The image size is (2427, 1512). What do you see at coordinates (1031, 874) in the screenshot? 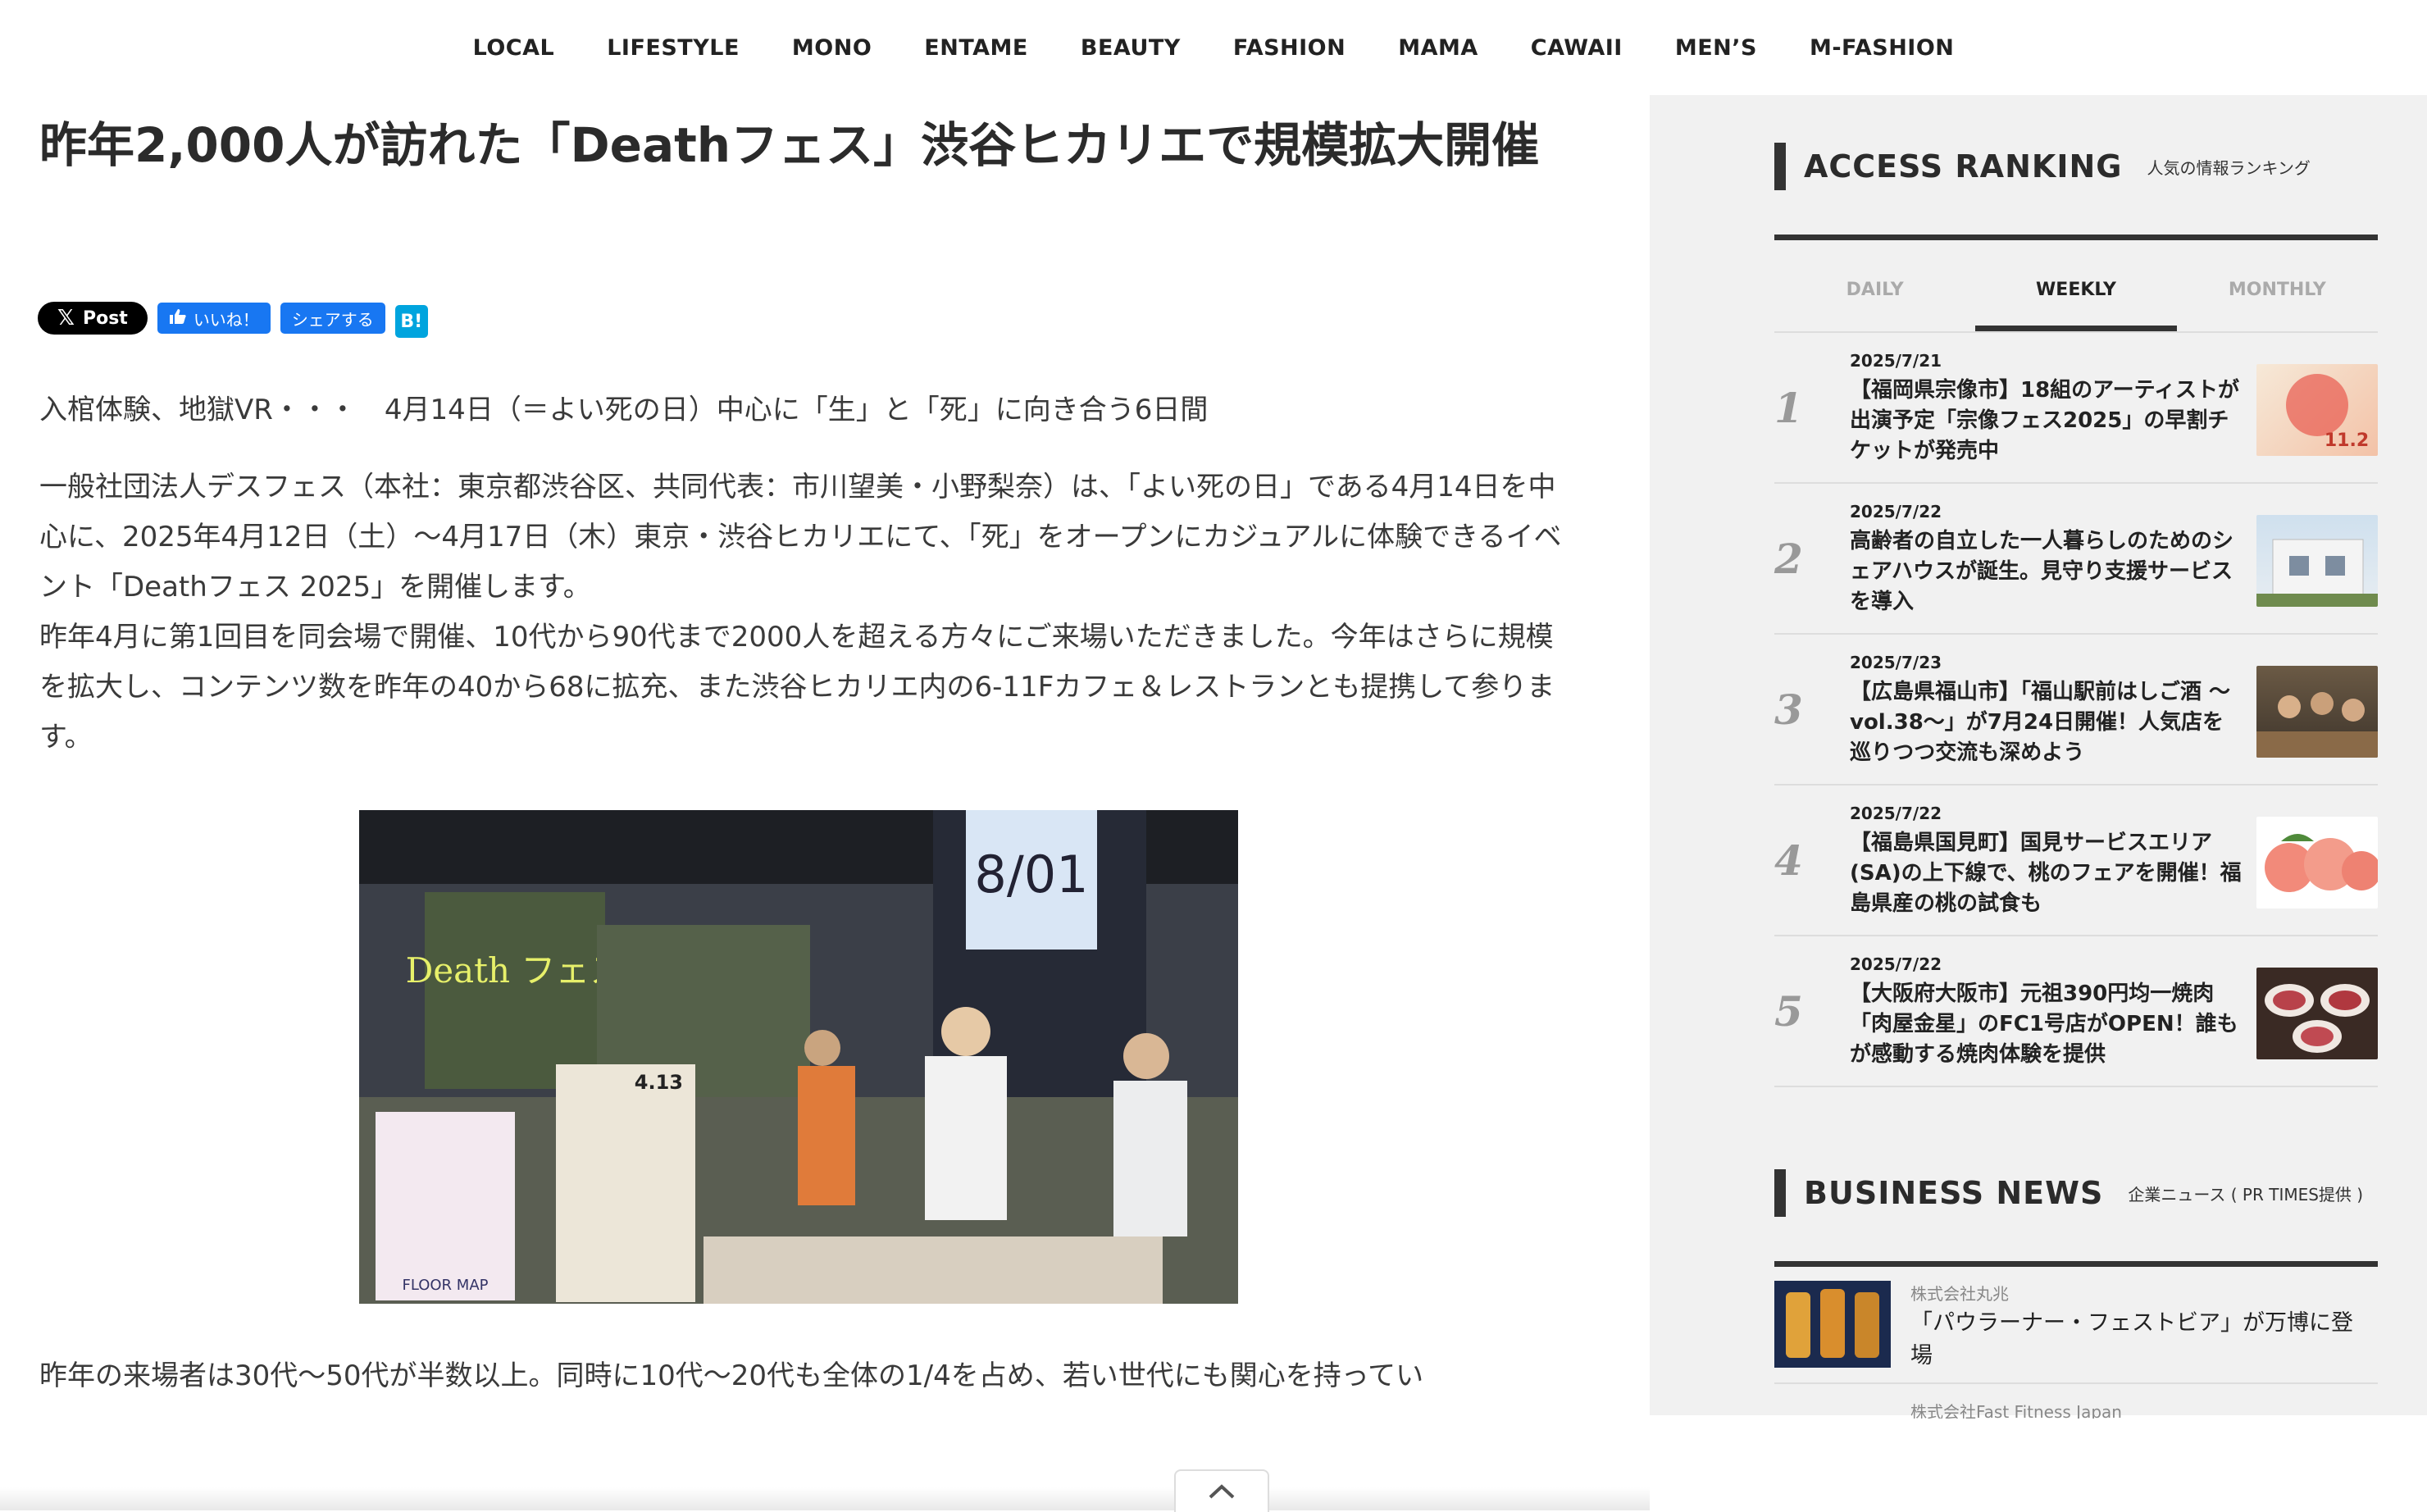
I see `photo-sign-text: 8/01` at bounding box center [1031, 874].